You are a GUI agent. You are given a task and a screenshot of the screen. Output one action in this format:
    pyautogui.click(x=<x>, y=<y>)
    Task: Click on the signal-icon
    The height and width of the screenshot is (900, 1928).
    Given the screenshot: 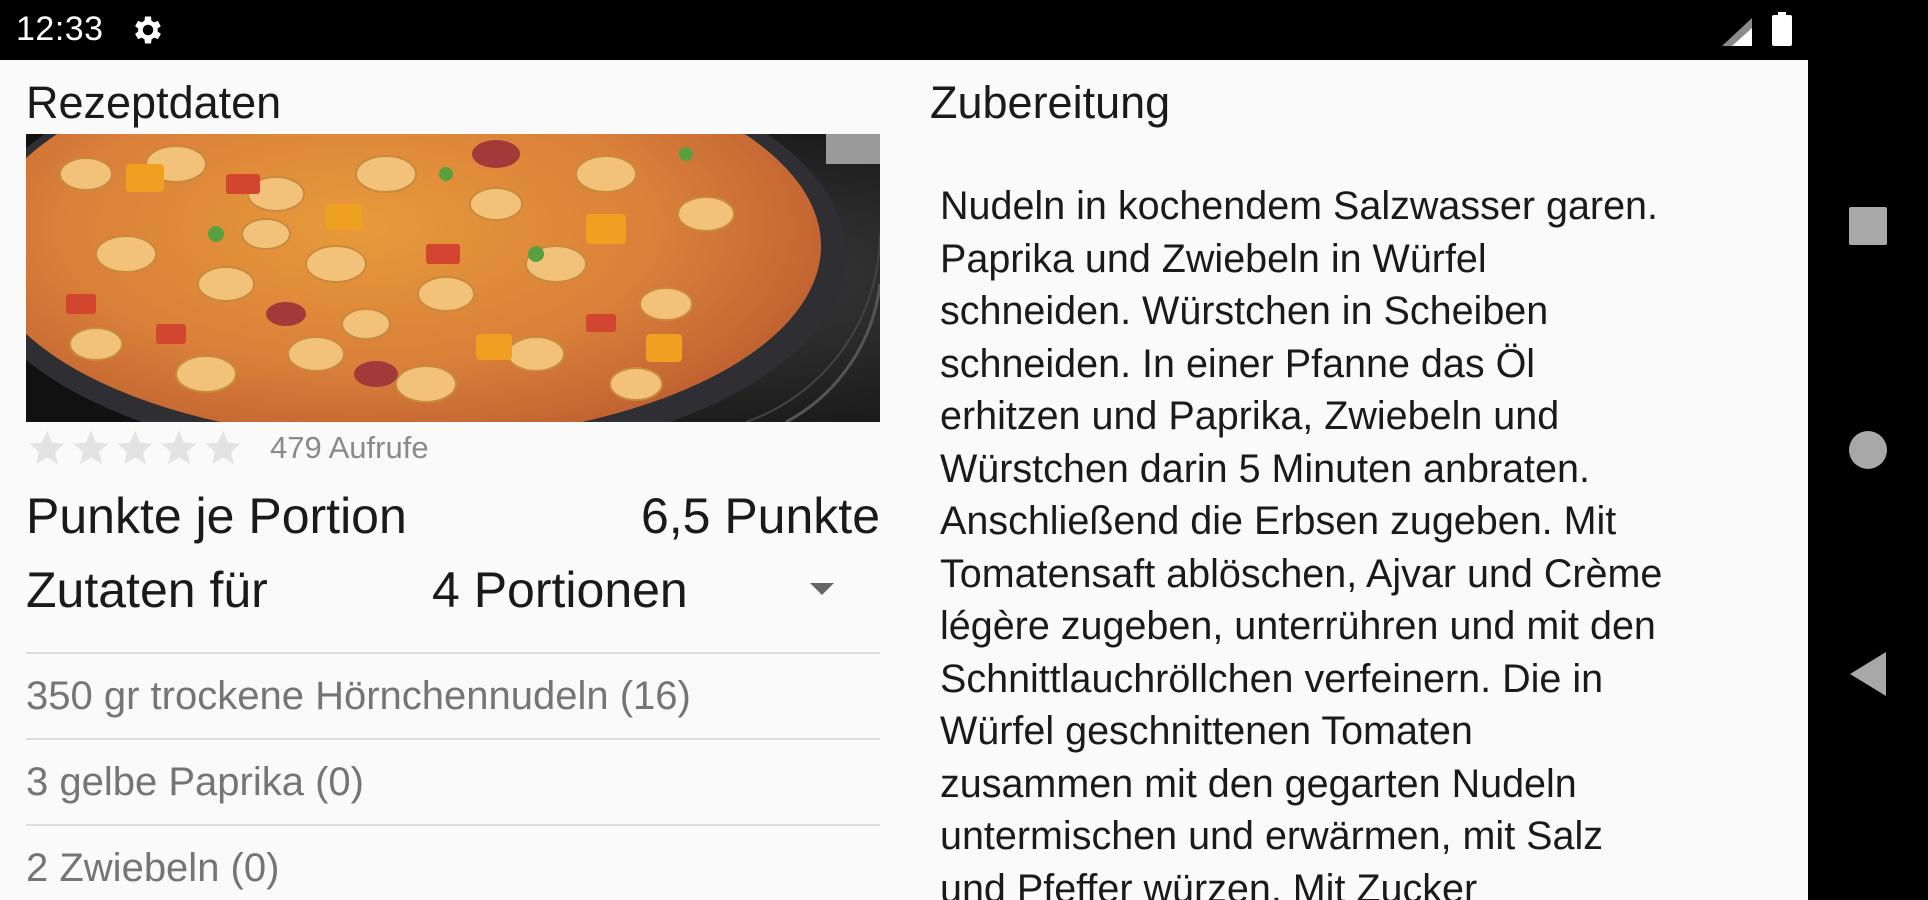 What is the action you would take?
    pyautogui.click(x=1737, y=32)
    